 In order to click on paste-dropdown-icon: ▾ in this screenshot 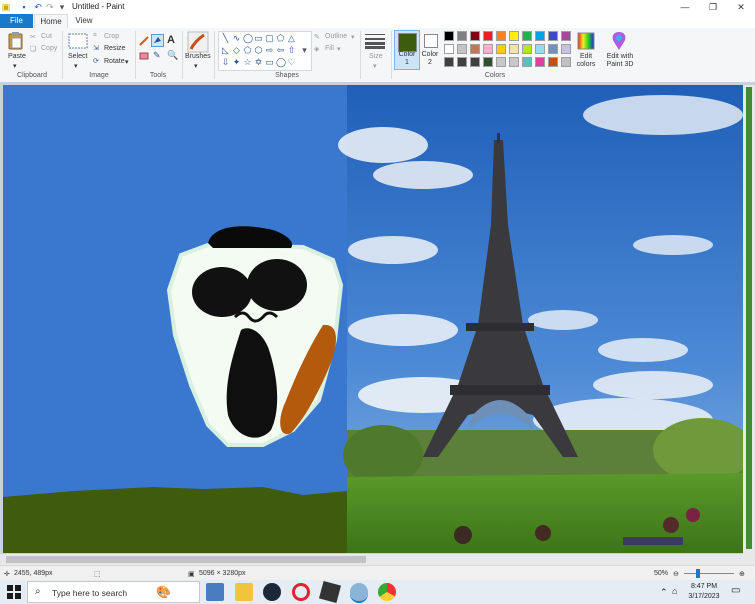, I will do `click(15, 66)`.